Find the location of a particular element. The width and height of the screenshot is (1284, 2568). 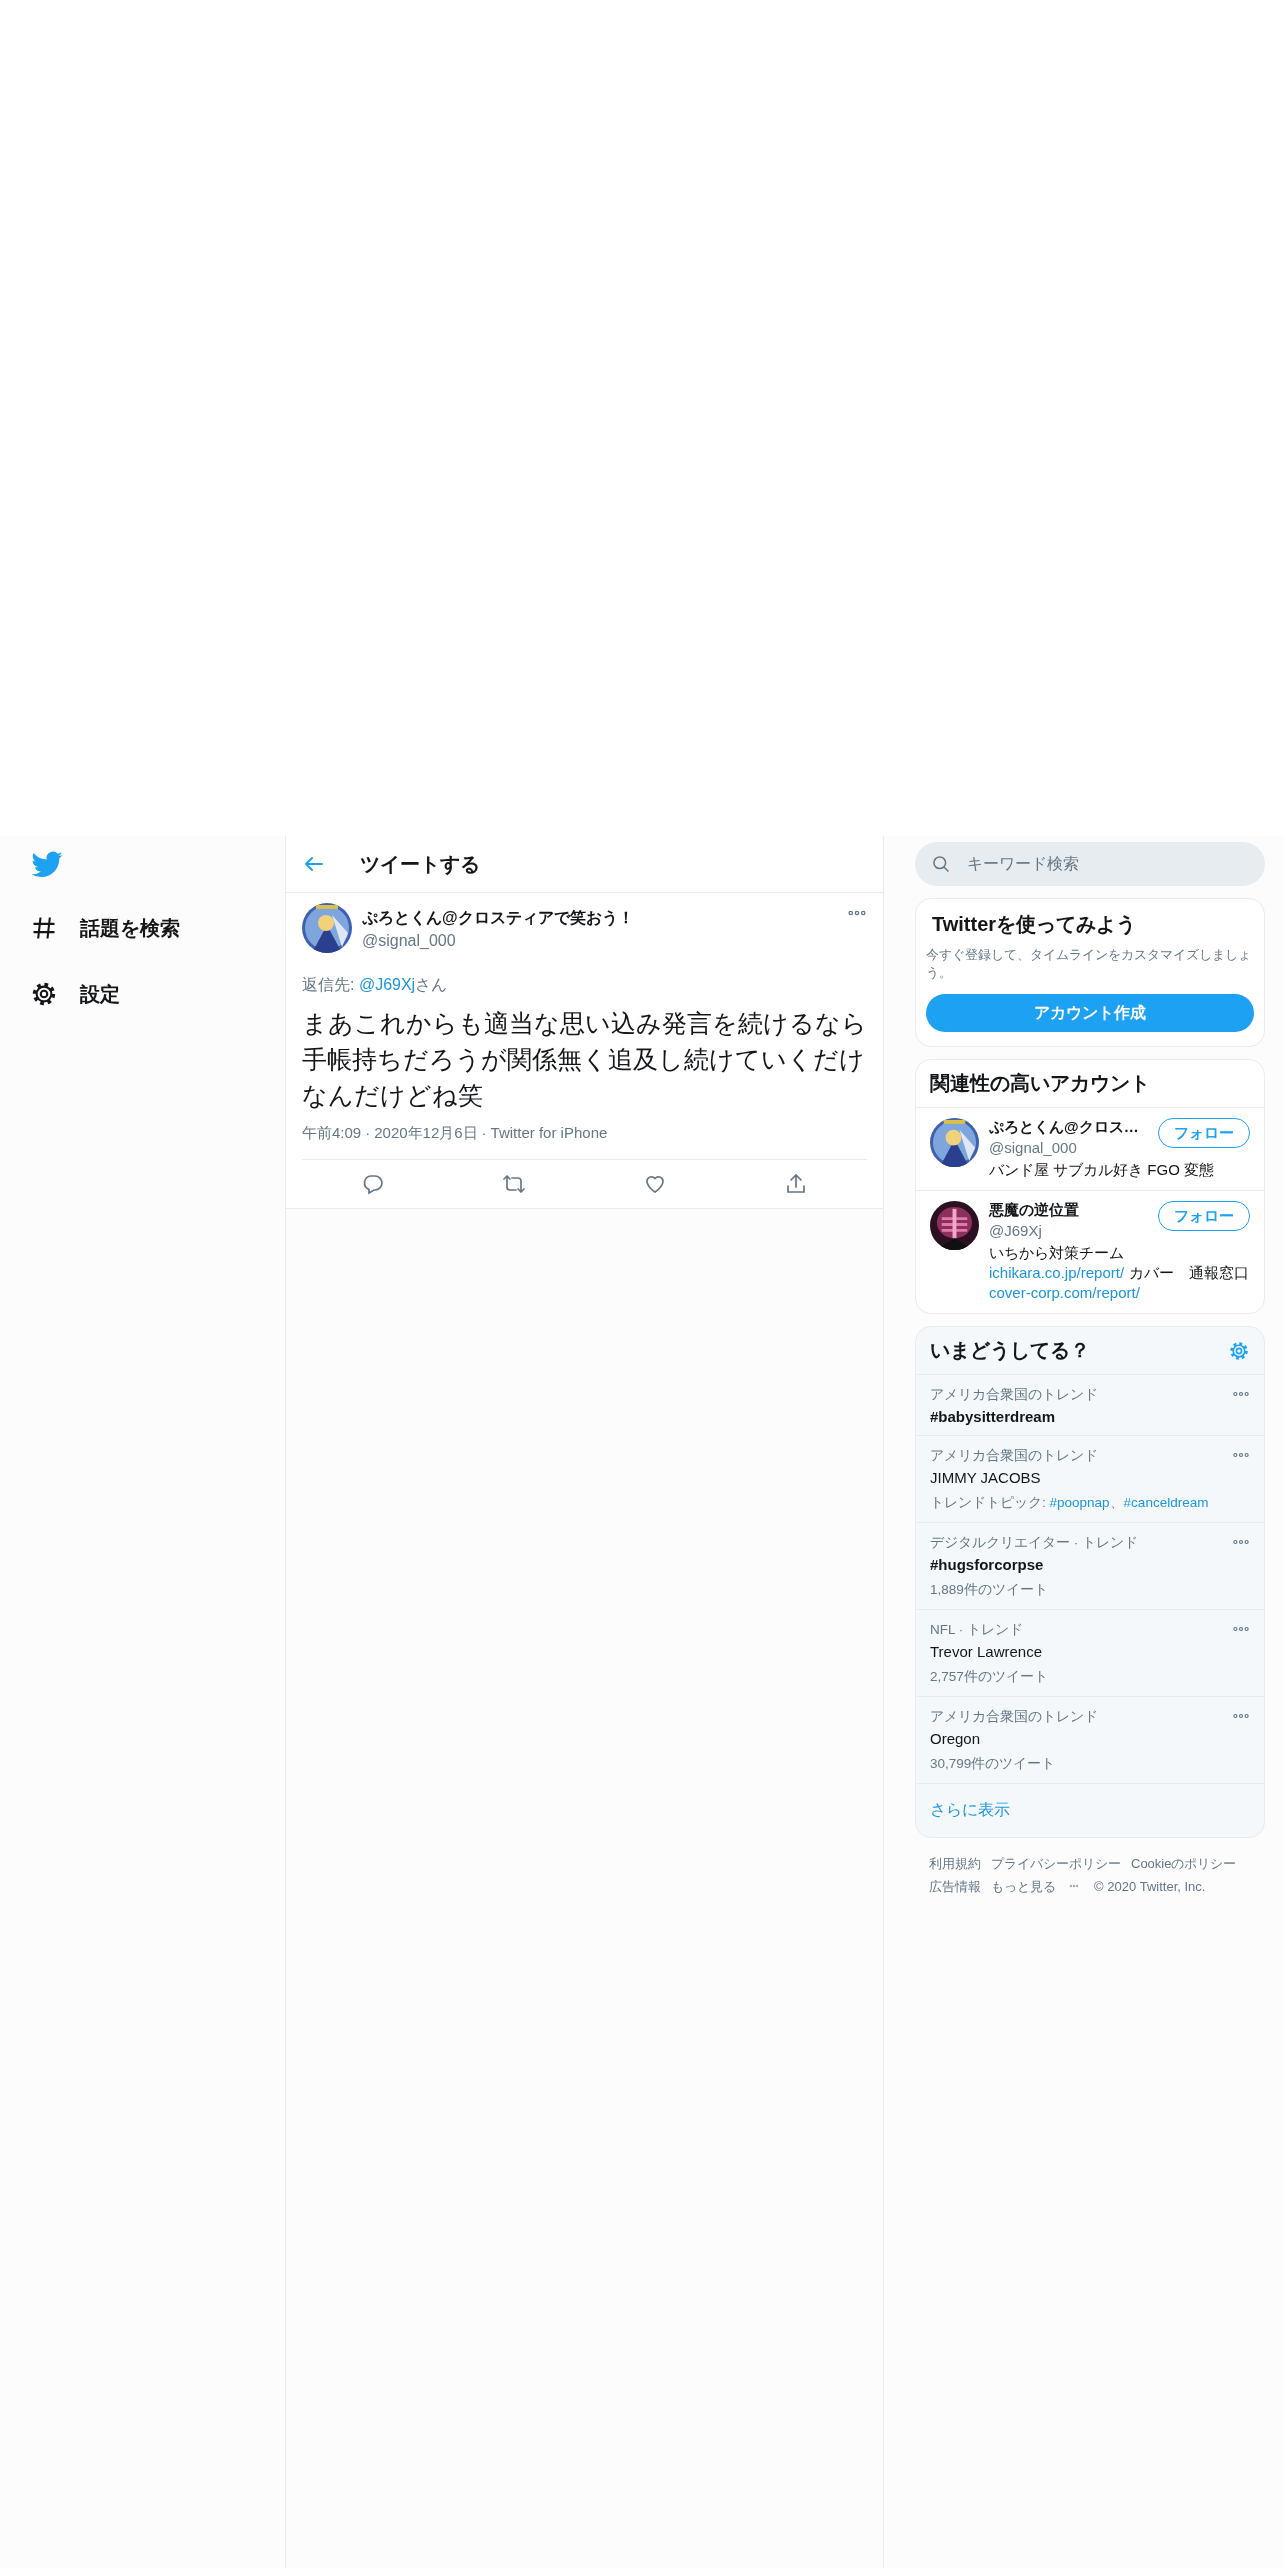

signup-text: 今すぐ登録して、タイムラインをカスタマイズしましょう。 is located at coordinates (1089, 964).